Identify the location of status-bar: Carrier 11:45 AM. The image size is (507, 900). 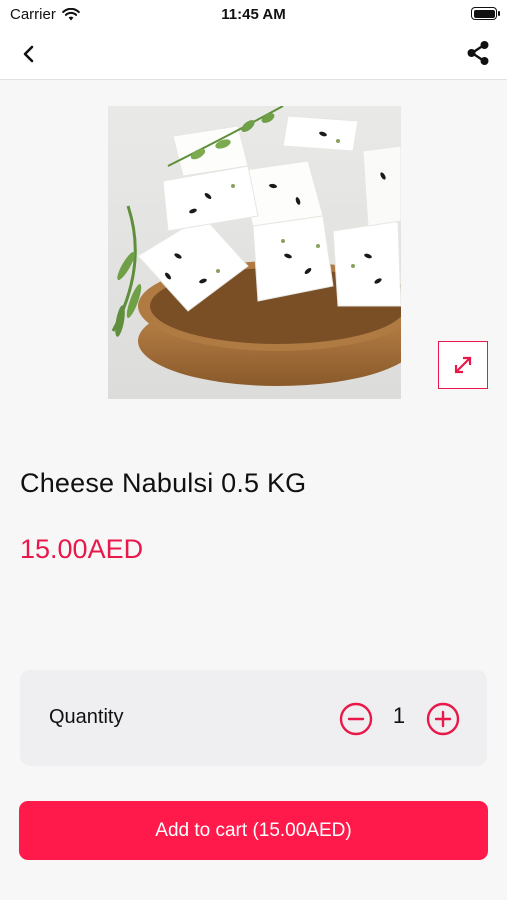
(253, 14).